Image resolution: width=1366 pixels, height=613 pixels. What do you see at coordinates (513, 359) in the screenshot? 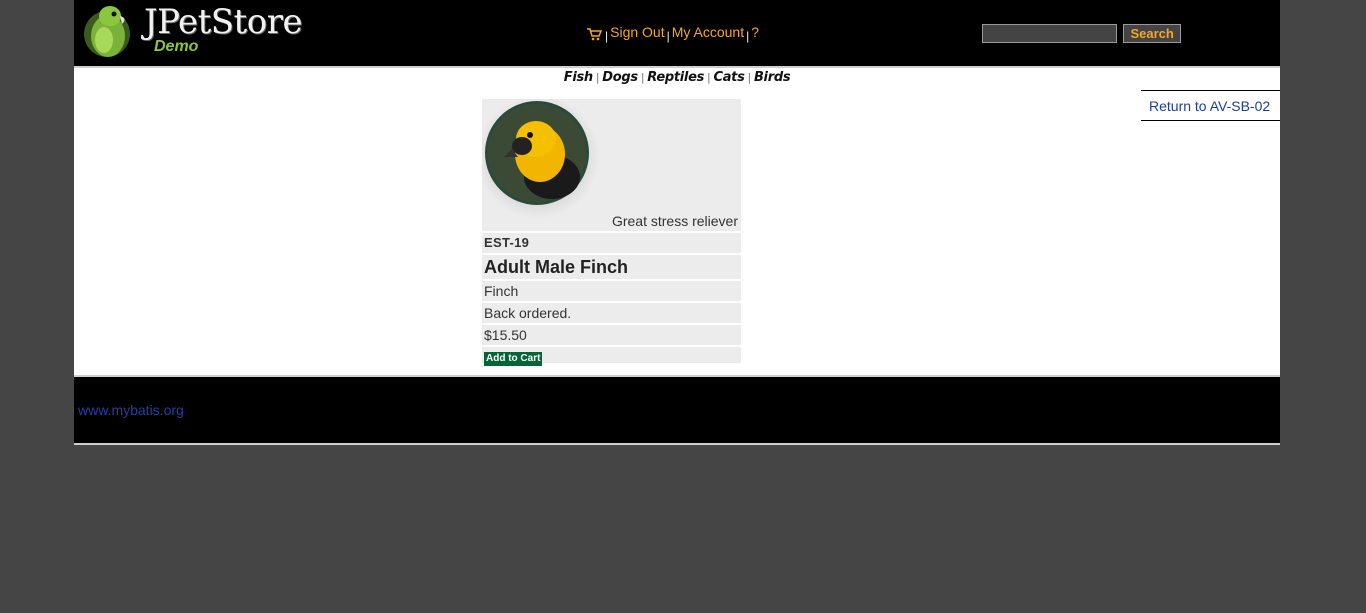
I see `add-to-cart-button: Add to Cart` at bounding box center [513, 359].